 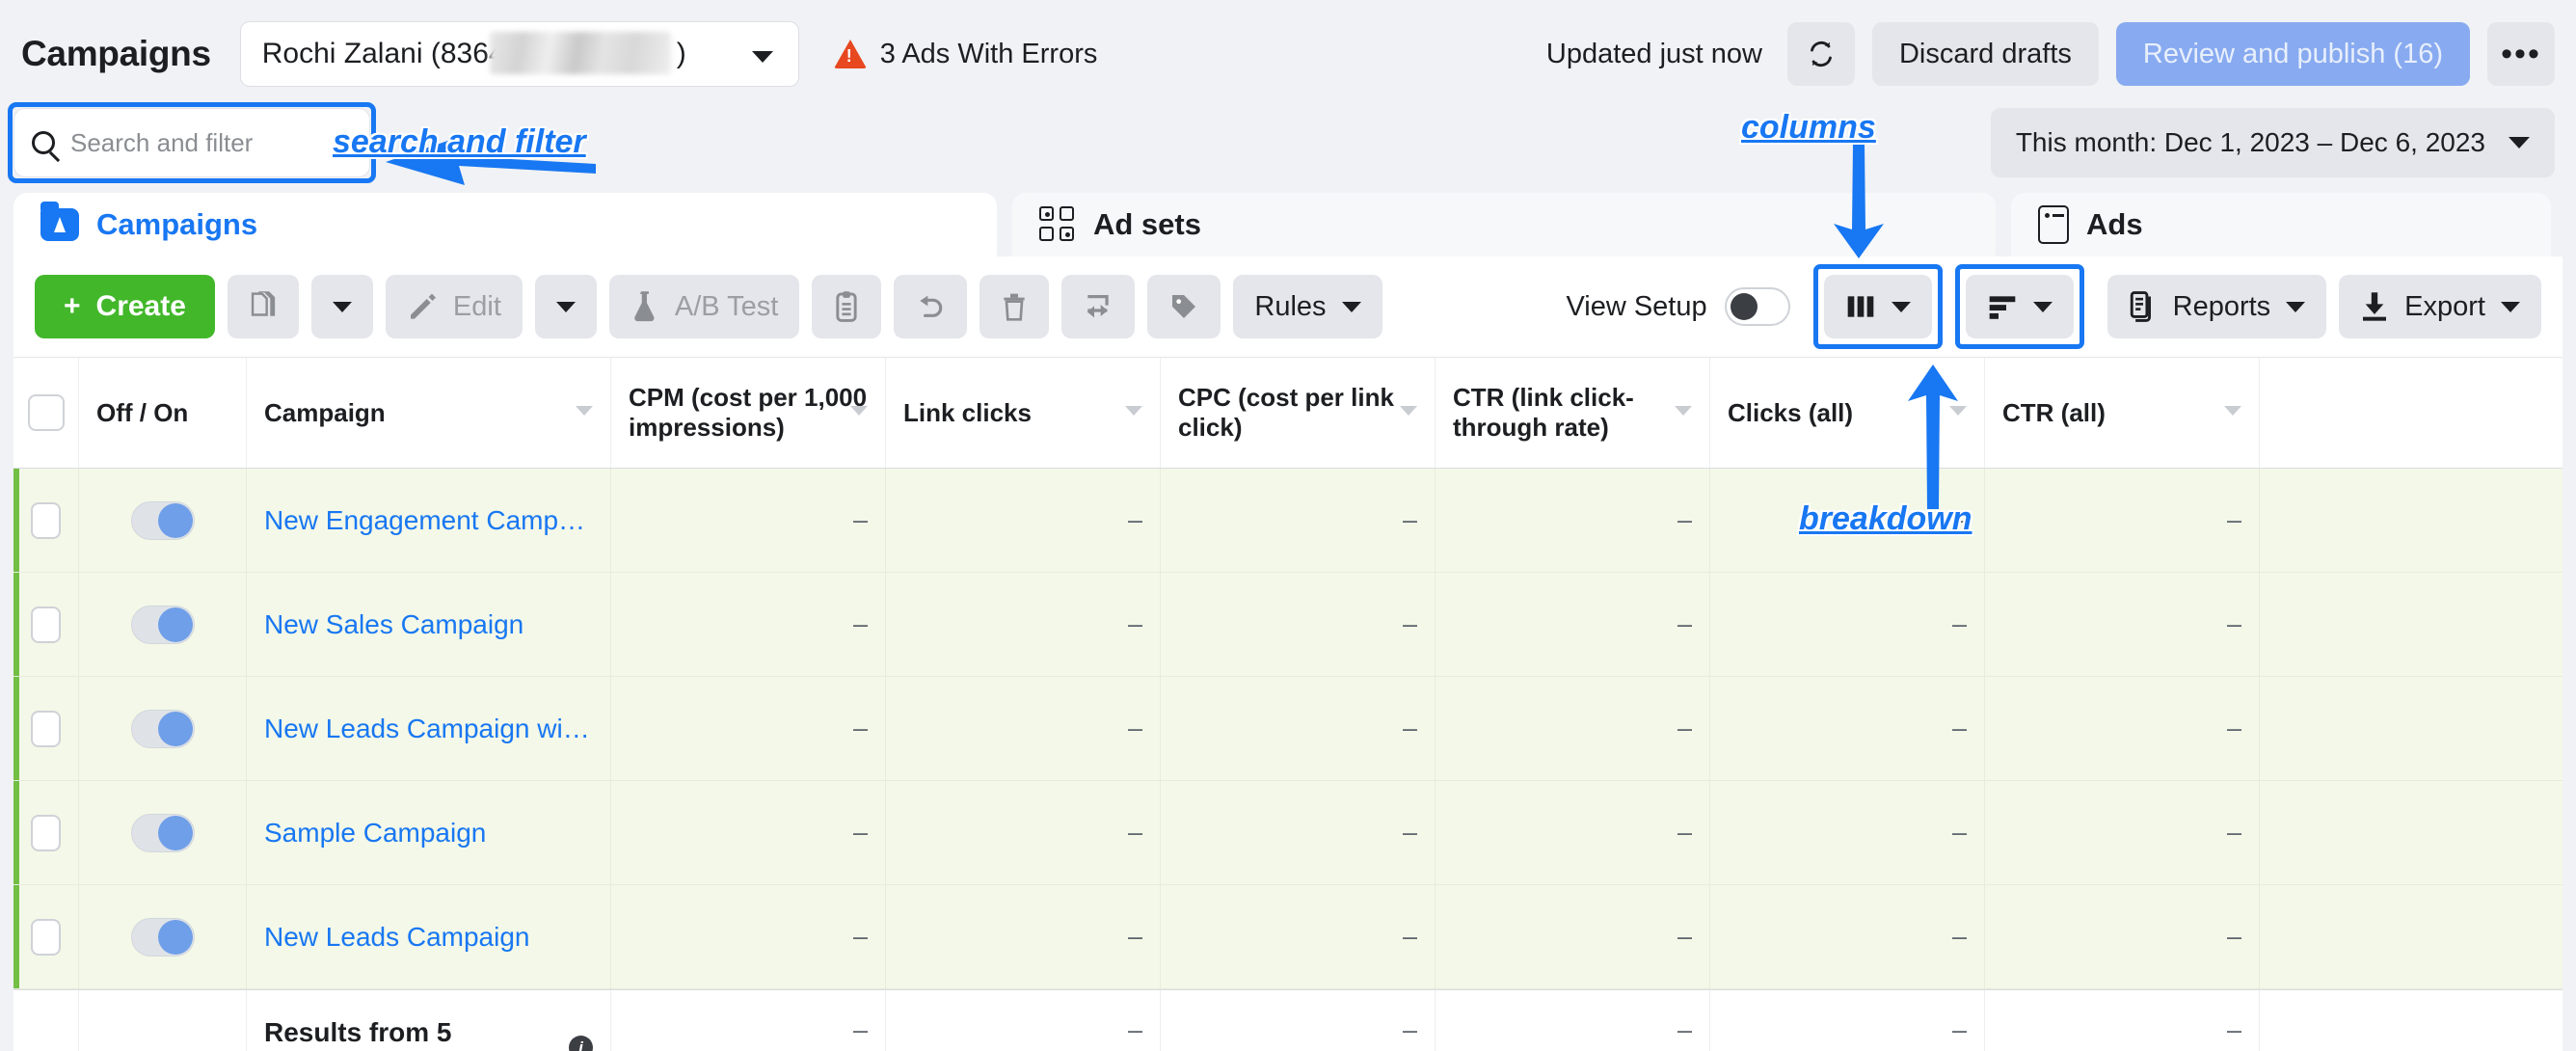 I want to click on column-header-campaign: Campaign, so click(x=429, y=413).